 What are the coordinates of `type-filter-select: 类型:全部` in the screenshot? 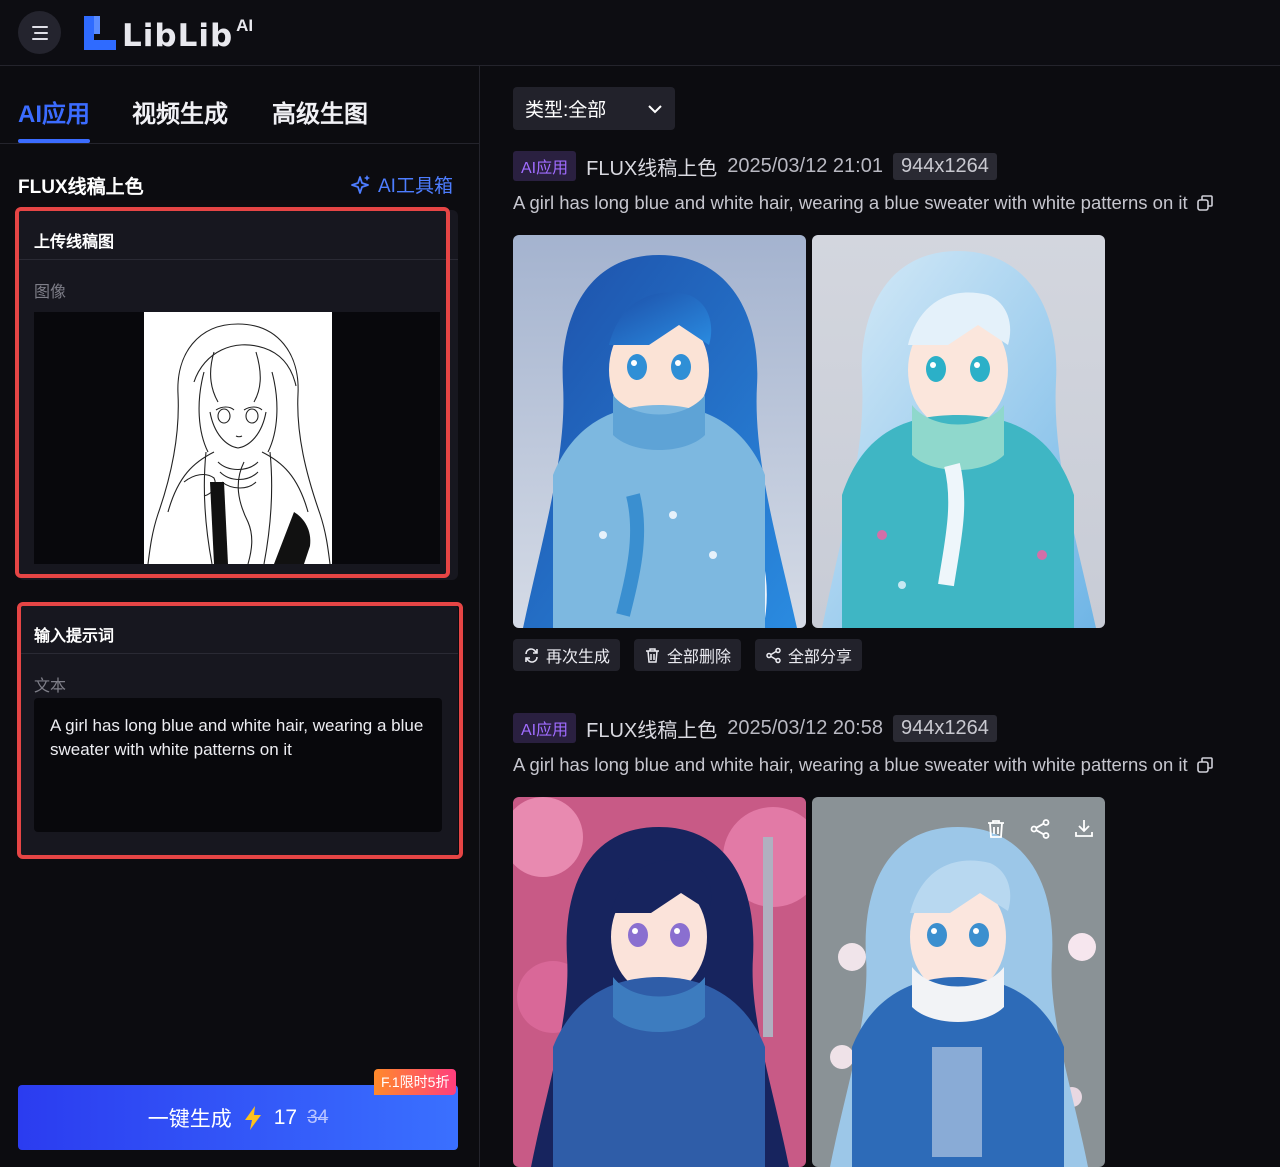 It's located at (594, 108).